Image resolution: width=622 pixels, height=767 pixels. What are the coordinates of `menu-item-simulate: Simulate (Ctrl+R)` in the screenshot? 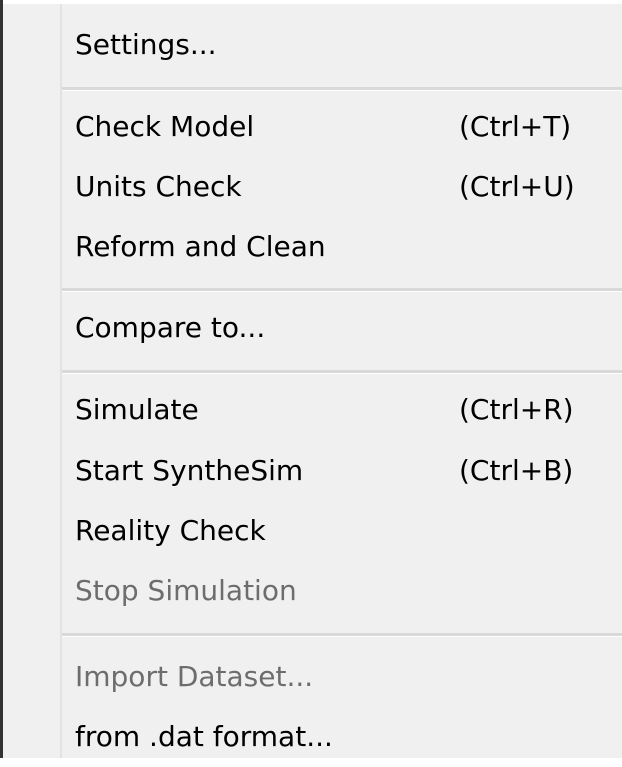 It's located at (348, 410).